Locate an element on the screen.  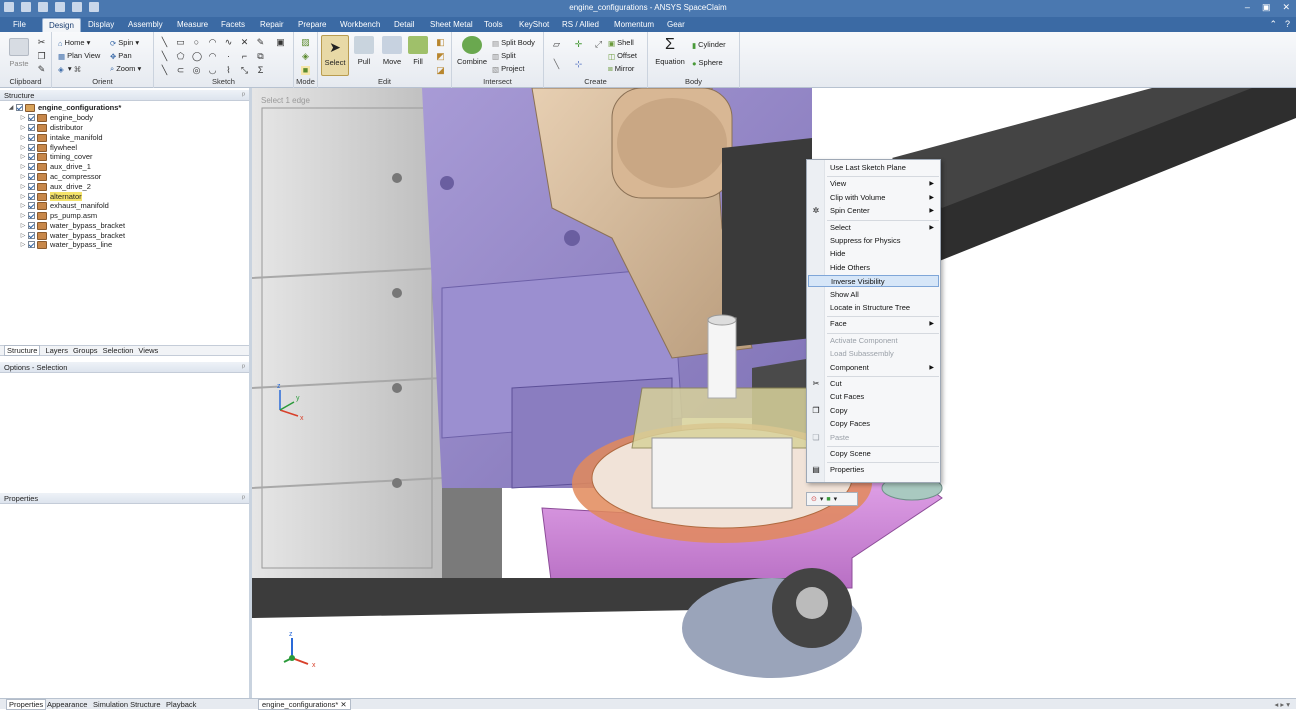
line-icon: ╲ is located at coordinates (164, 42).